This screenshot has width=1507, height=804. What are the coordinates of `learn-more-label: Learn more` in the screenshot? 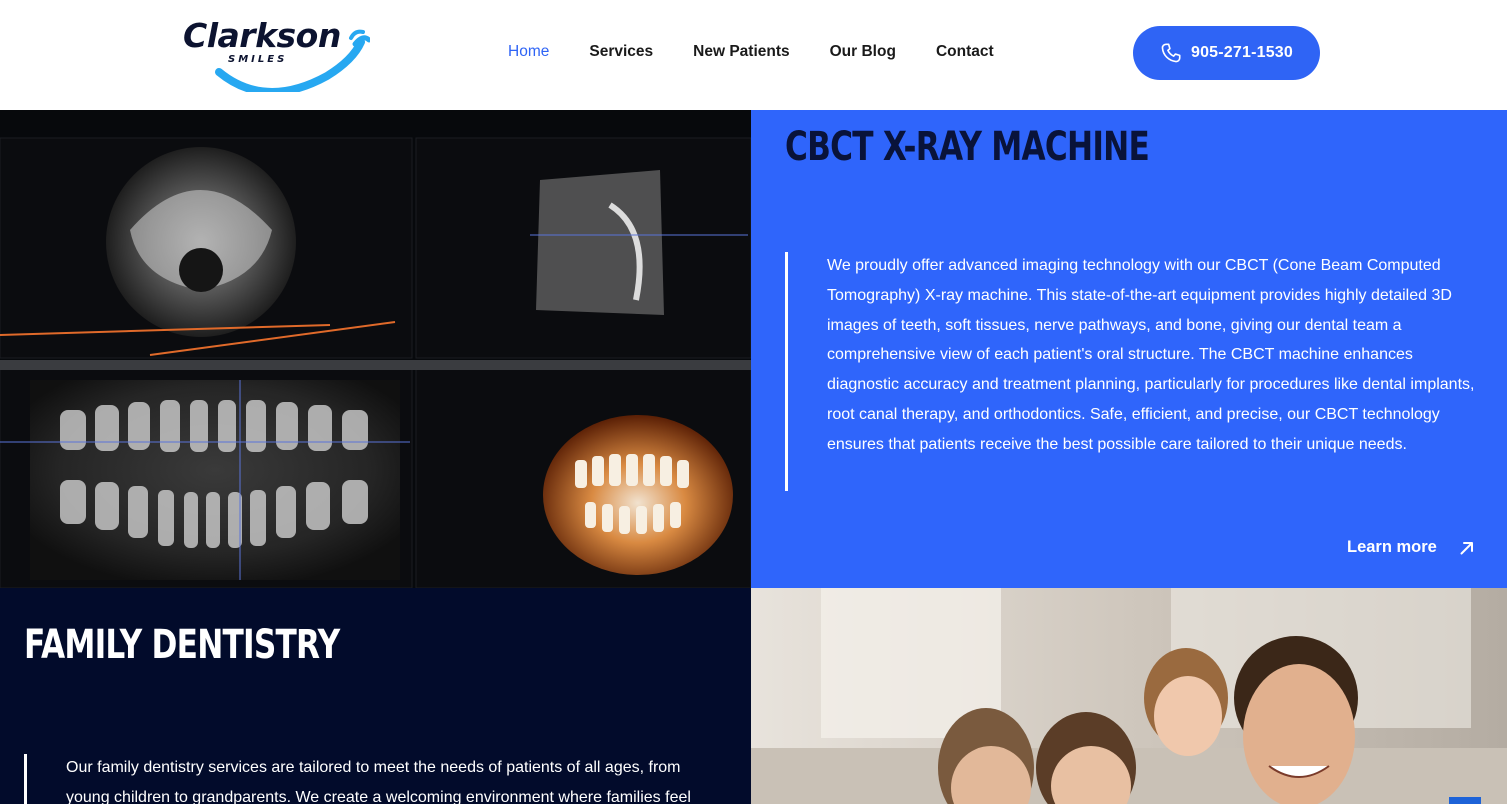 It's located at (1392, 547).